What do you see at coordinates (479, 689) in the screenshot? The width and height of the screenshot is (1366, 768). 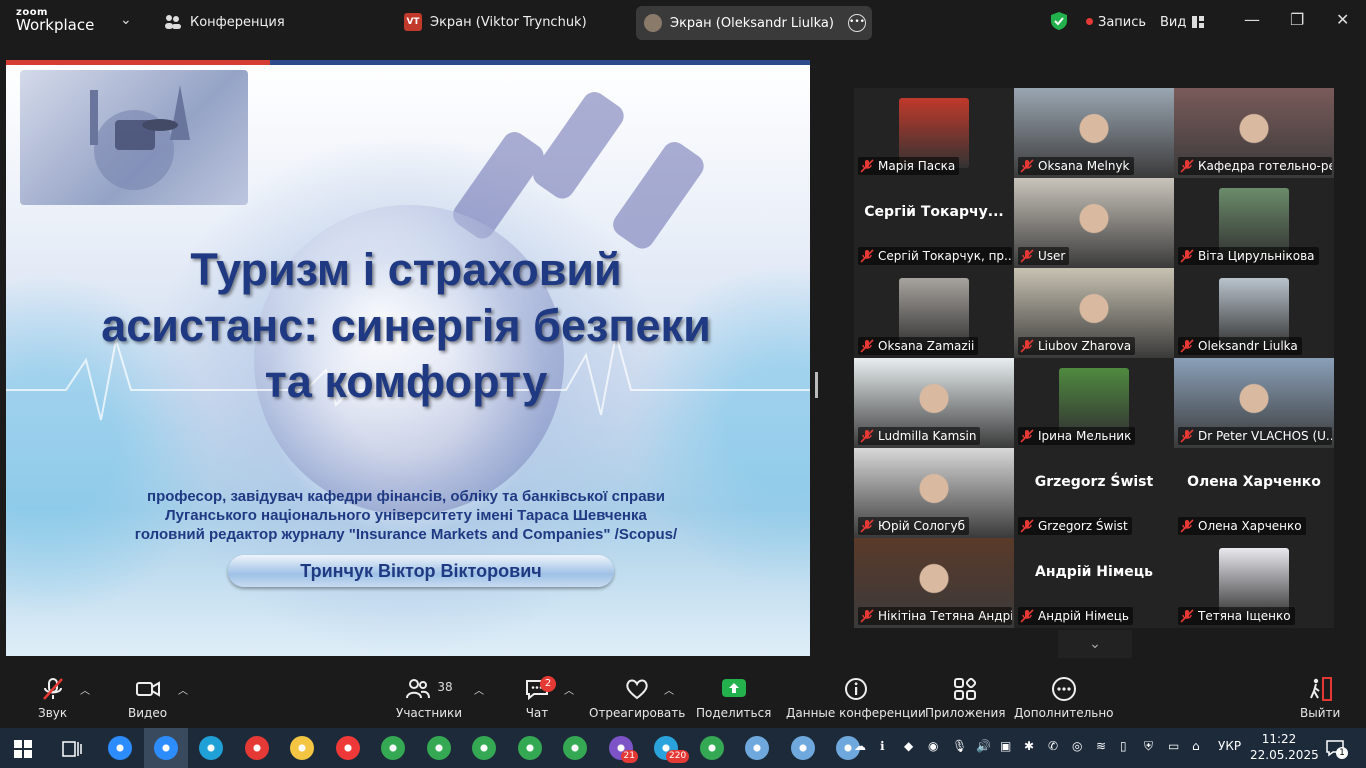 I see `participants-options-caret-icon: ︿` at bounding box center [479, 689].